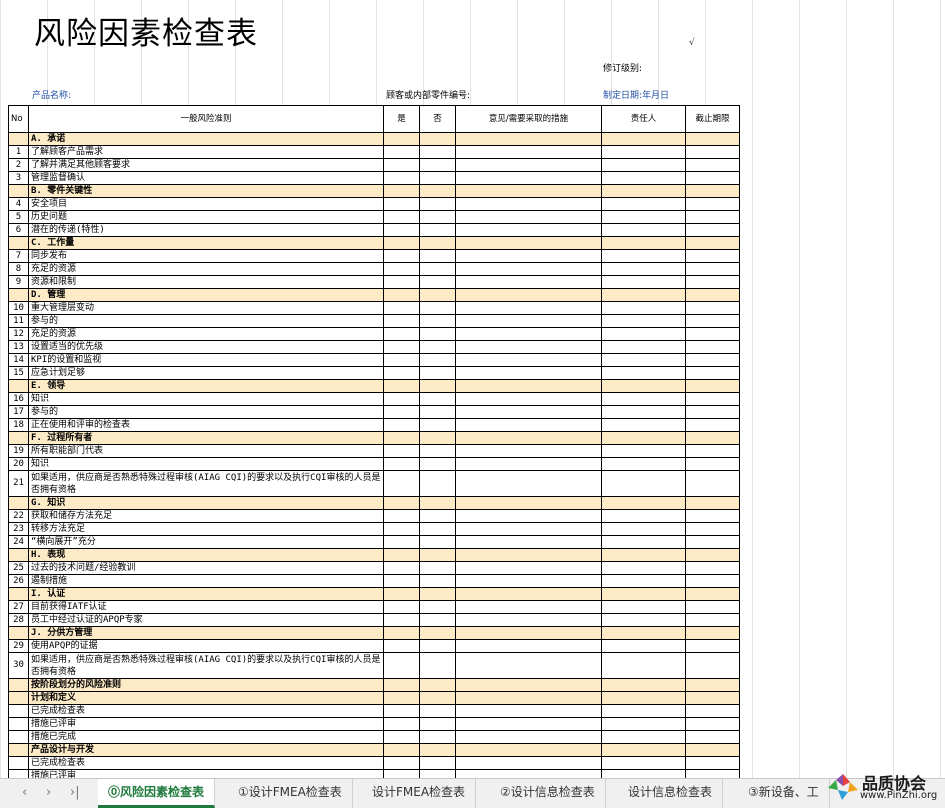  I want to click on criteria-text: 了解顾客产品需求, so click(206, 152).